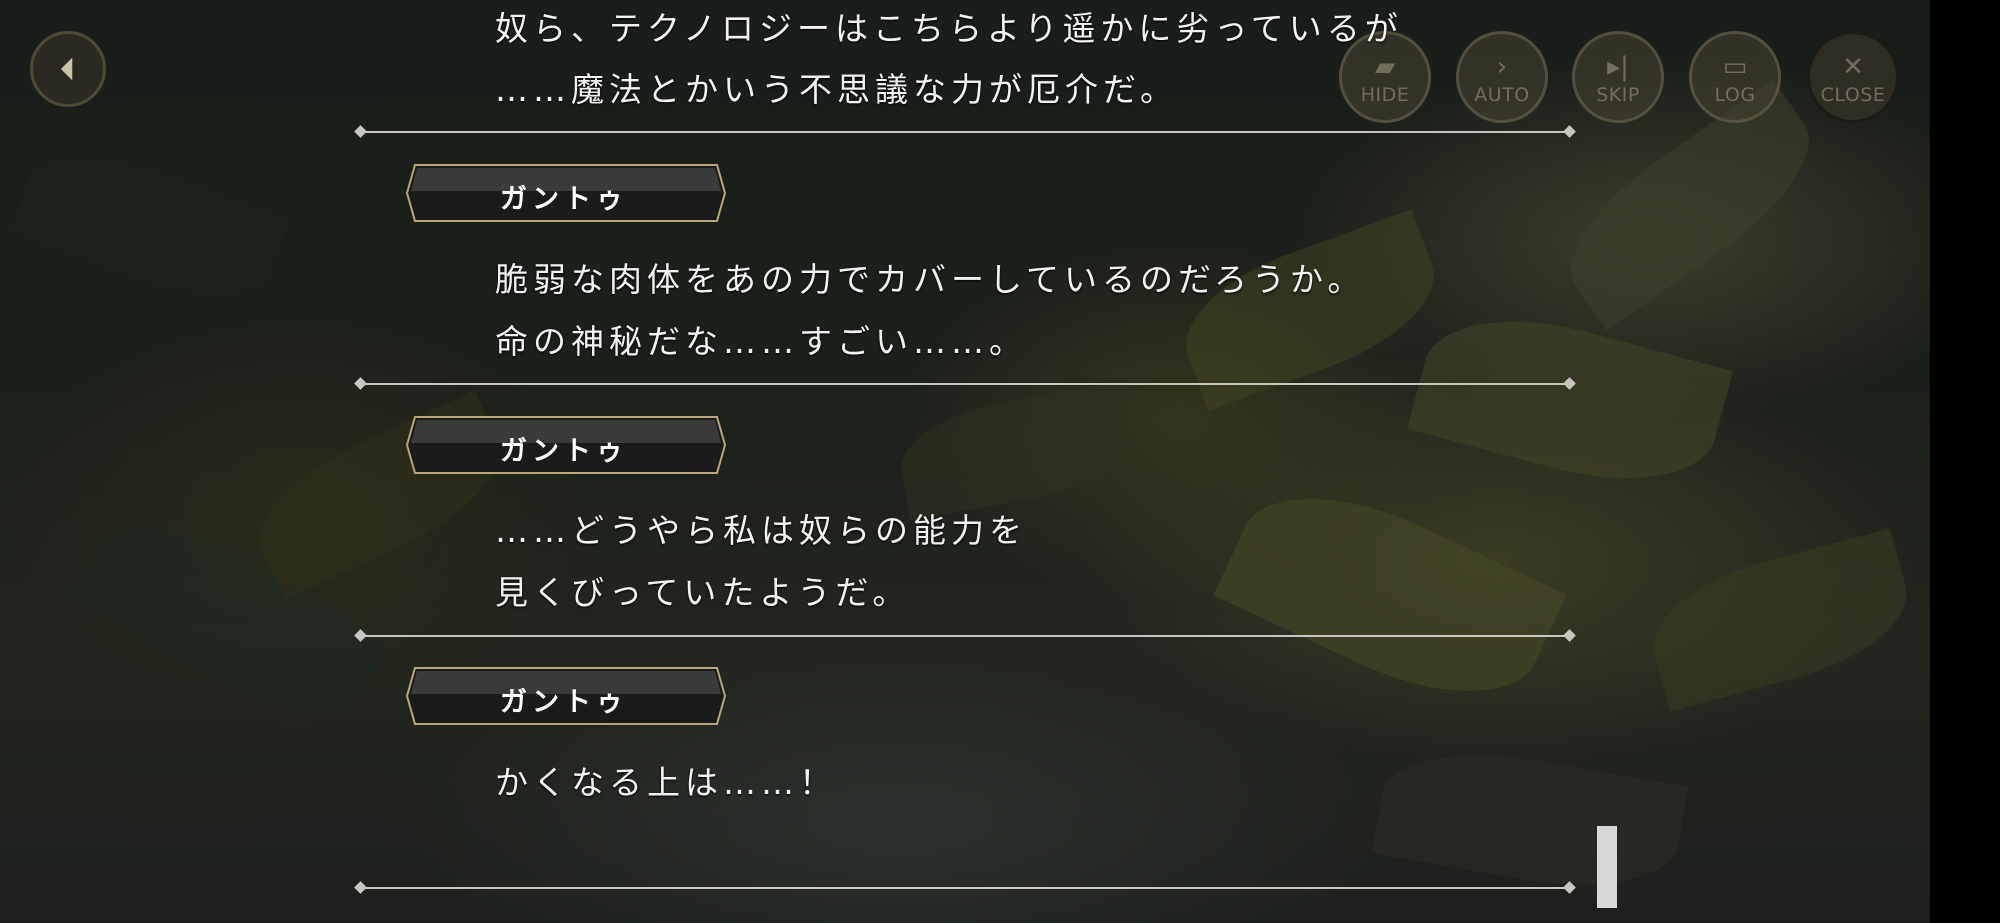 This screenshot has height=923, width=2000. I want to click on back-button, so click(68, 69).